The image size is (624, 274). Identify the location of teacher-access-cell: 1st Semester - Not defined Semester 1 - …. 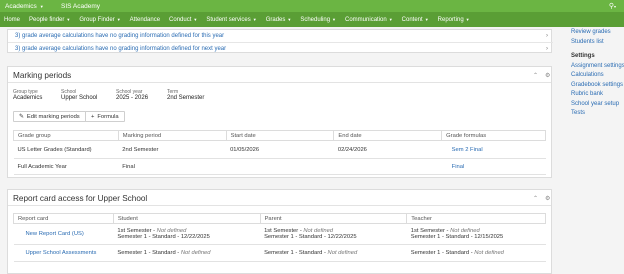
(476, 234).